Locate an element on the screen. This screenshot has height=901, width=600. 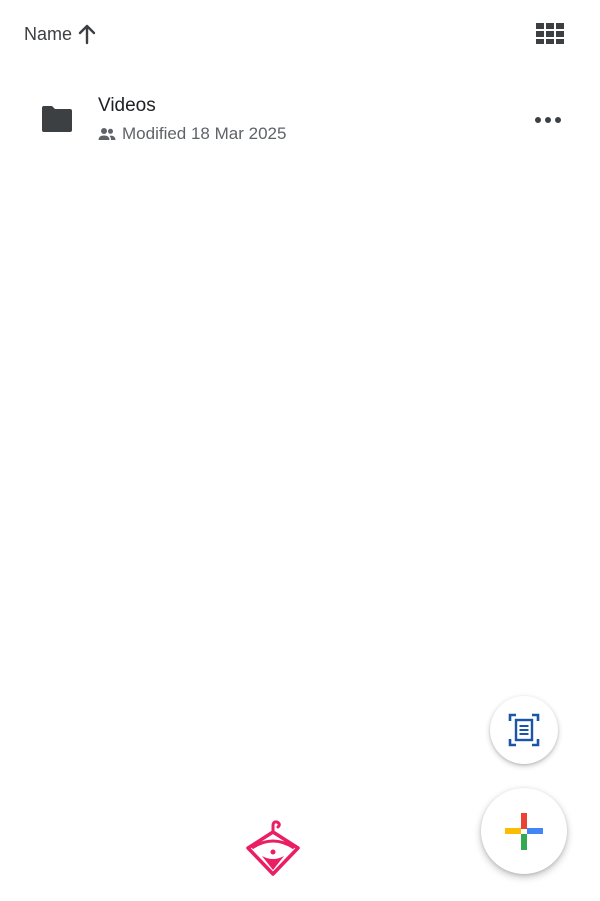
scan-document-button is located at coordinates (524, 730).